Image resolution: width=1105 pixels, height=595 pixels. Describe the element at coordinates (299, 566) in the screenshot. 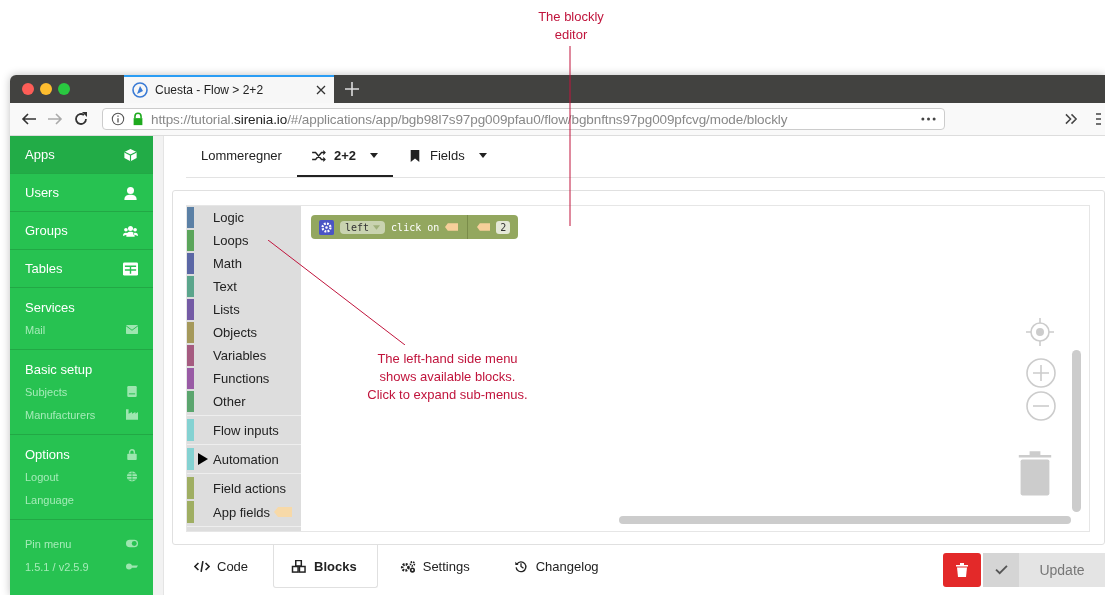

I see `cubes-icon` at that location.